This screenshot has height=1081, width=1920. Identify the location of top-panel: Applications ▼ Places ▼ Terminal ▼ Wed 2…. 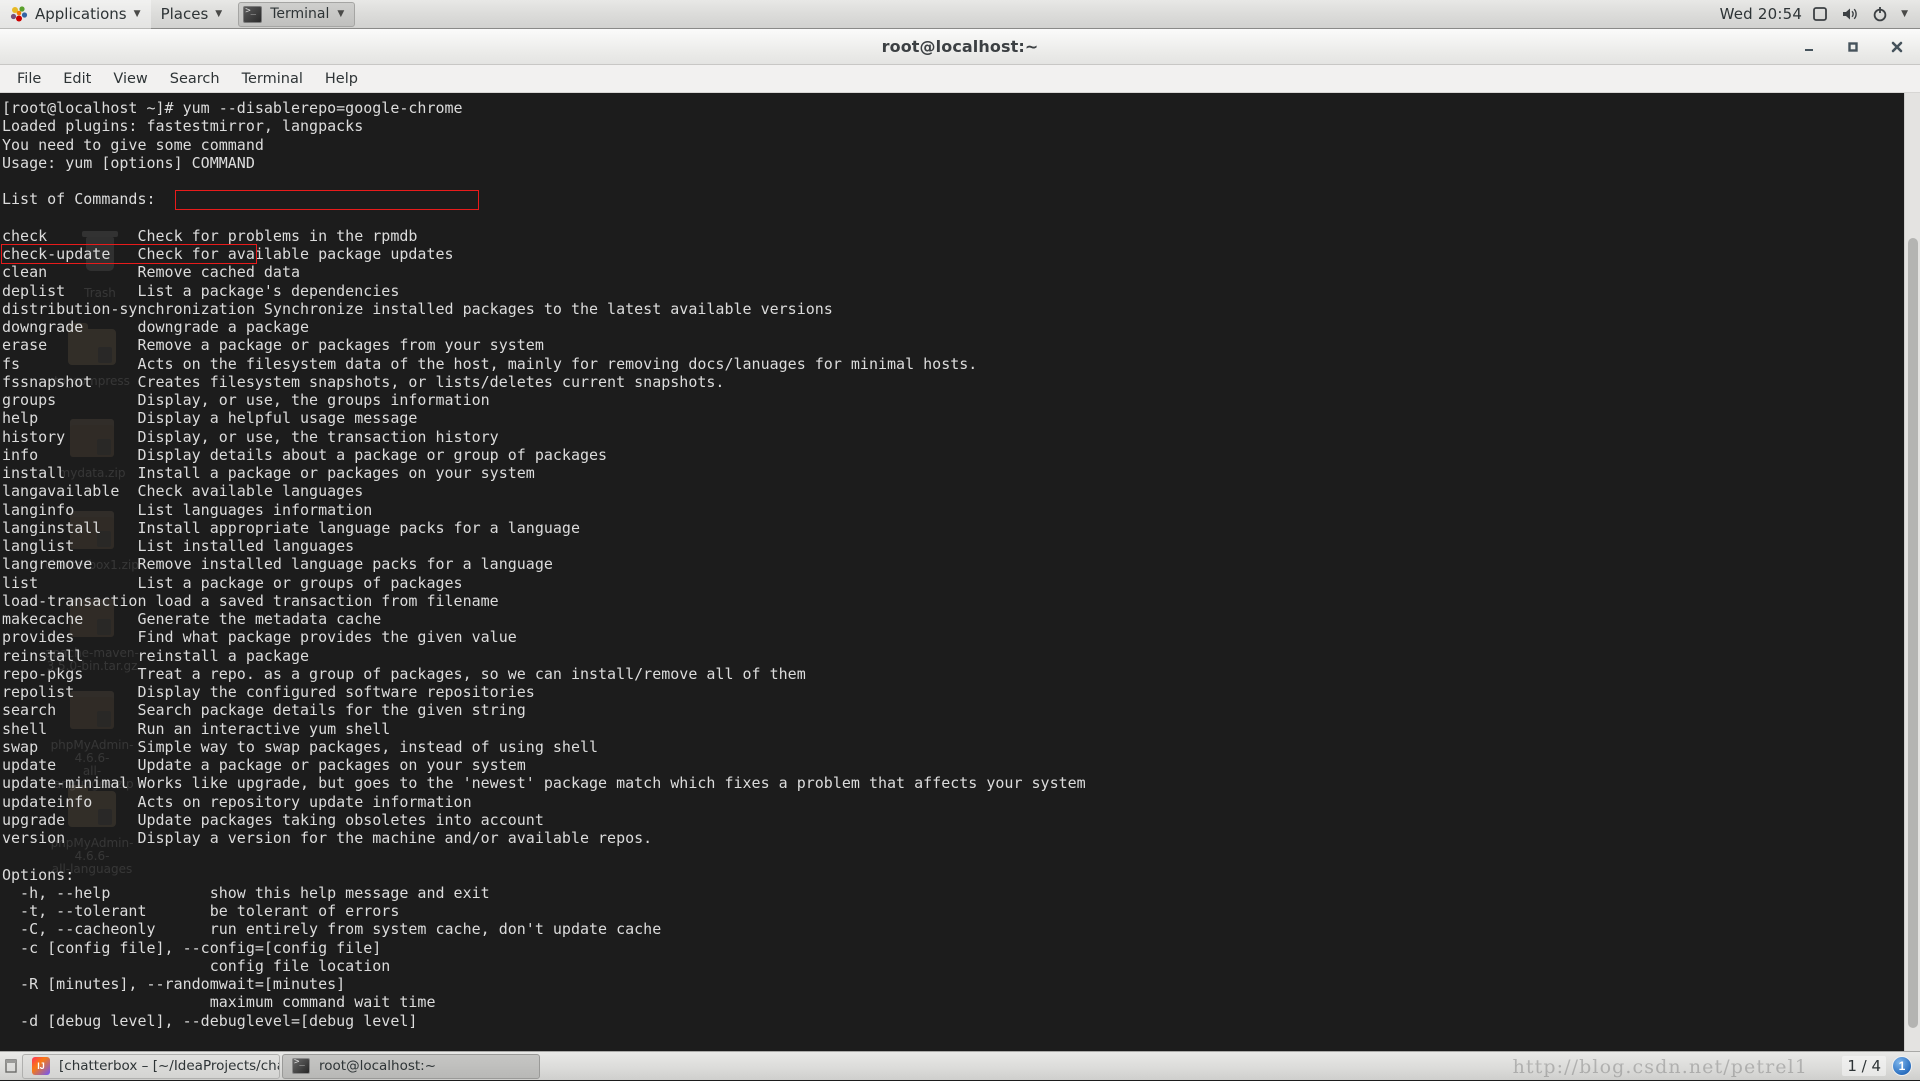
(960, 14).